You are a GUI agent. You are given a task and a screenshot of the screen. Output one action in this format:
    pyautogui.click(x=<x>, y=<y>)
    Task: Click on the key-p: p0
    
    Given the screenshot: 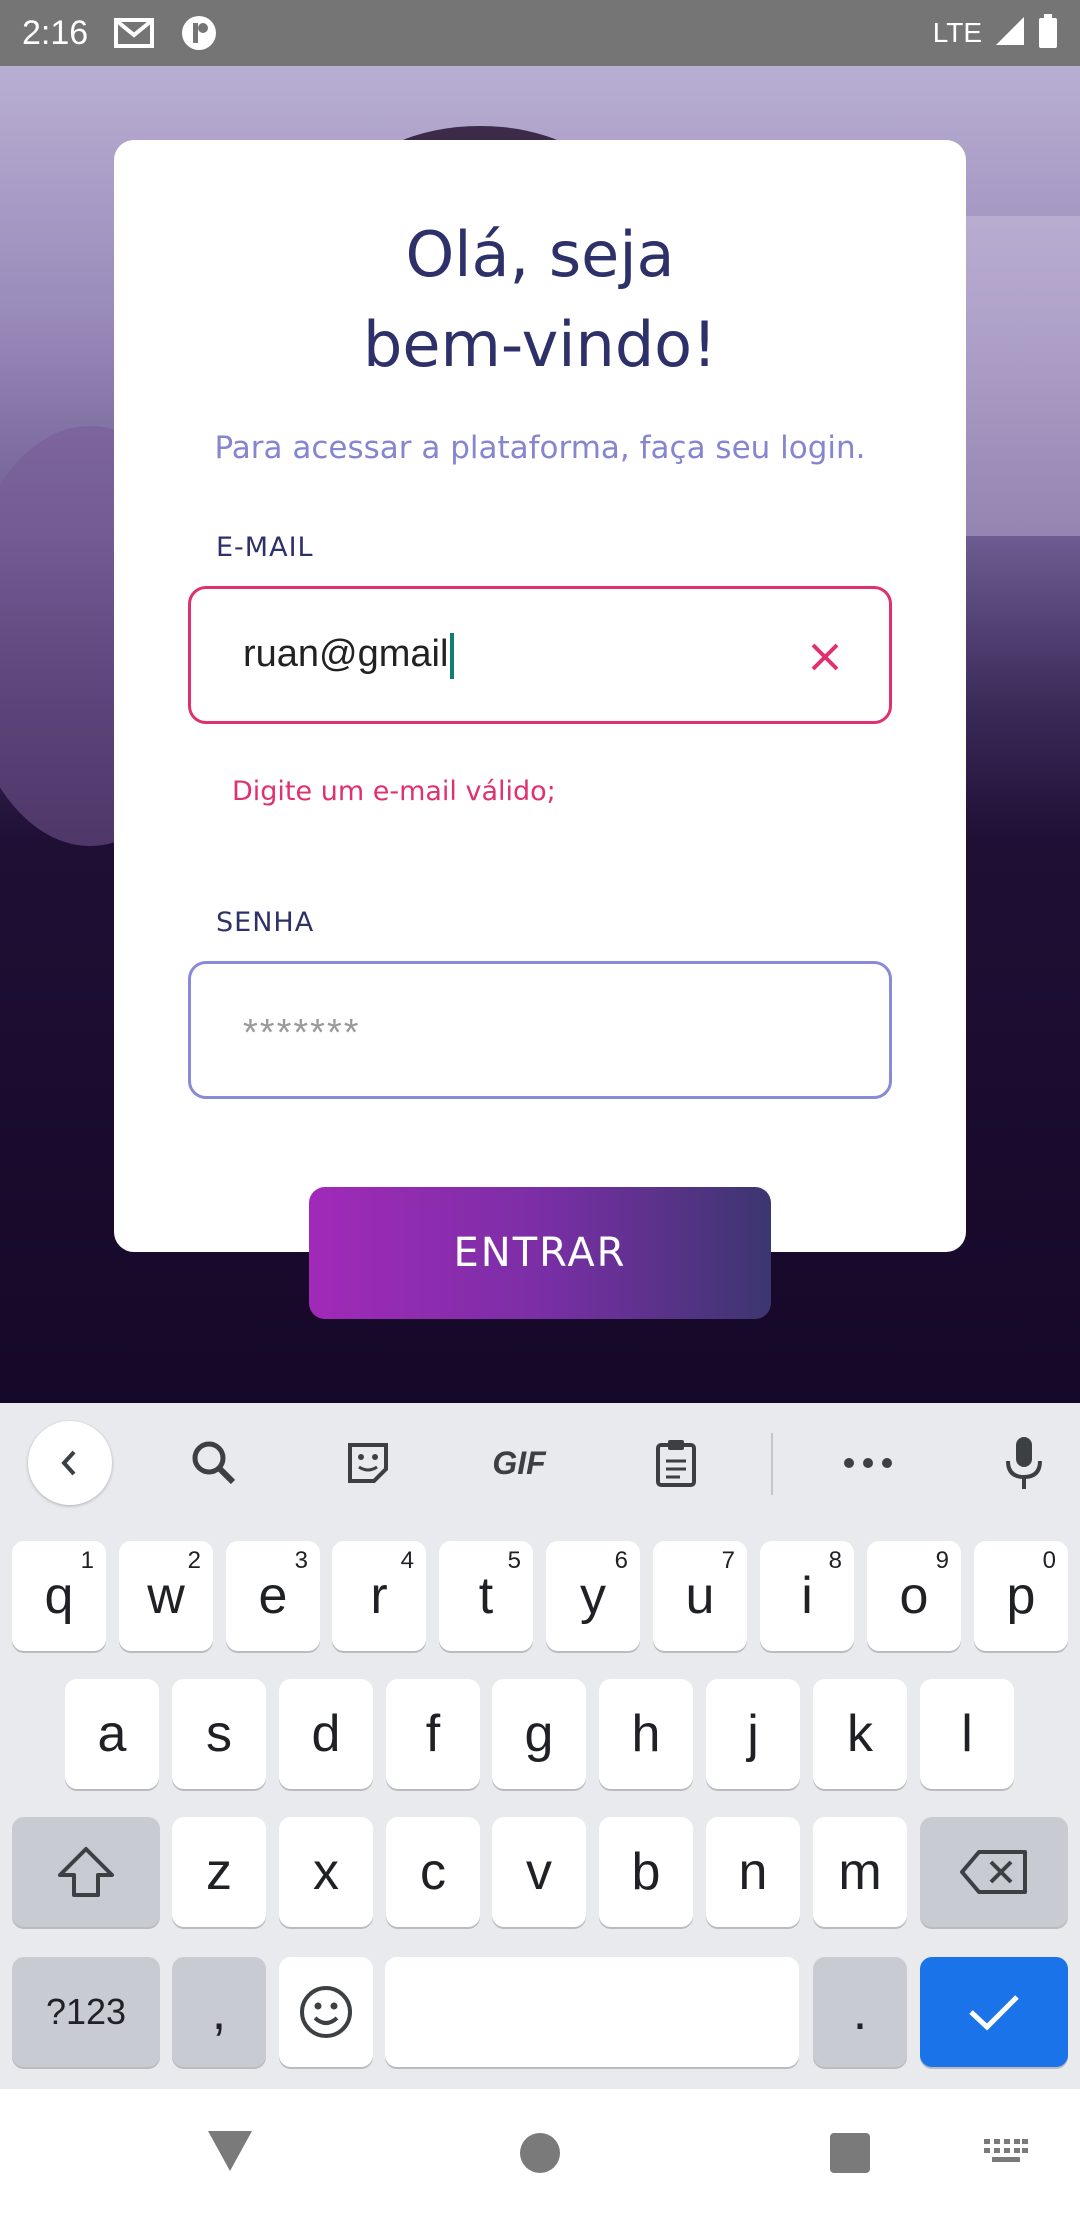 What is the action you would take?
    pyautogui.click(x=1021, y=1596)
    